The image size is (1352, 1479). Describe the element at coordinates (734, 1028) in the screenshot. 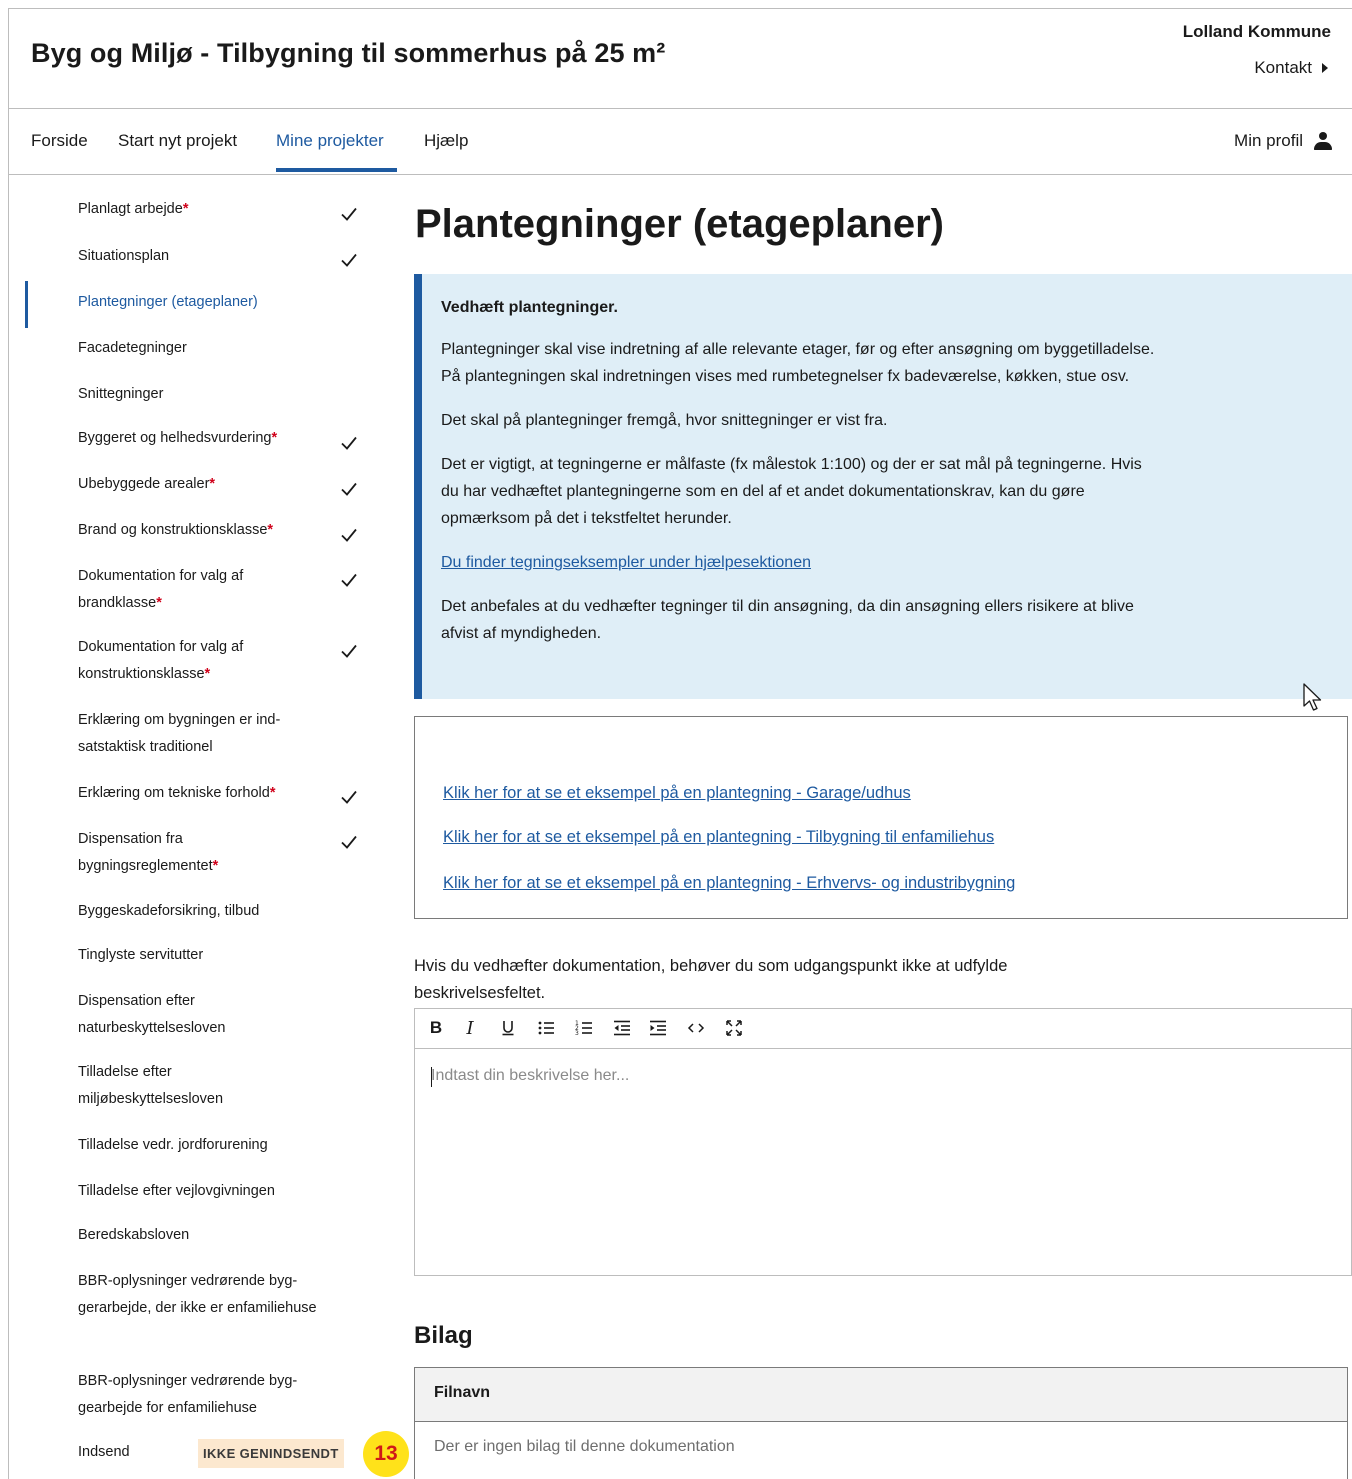

I see `fullscreen-icon` at that location.